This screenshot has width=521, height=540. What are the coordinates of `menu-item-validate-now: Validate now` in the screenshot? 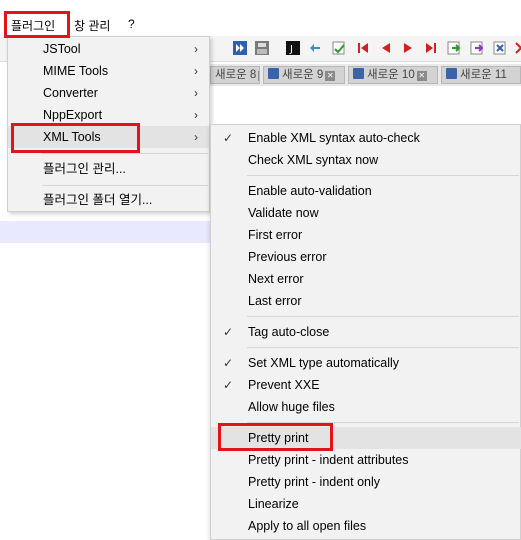 It's located at (366, 213).